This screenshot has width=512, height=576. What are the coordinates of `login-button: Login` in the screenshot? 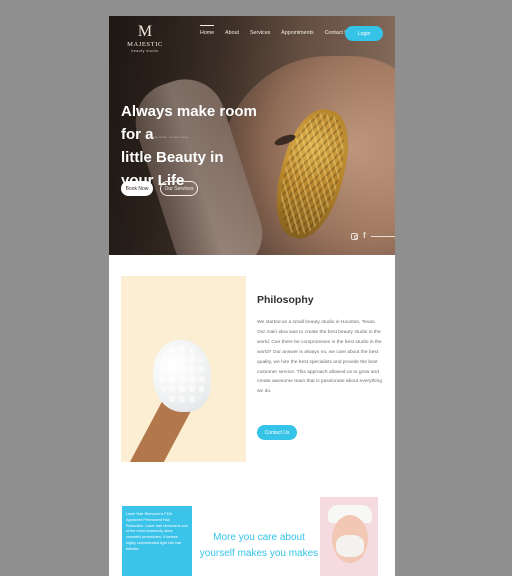 It's located at (364, 33).